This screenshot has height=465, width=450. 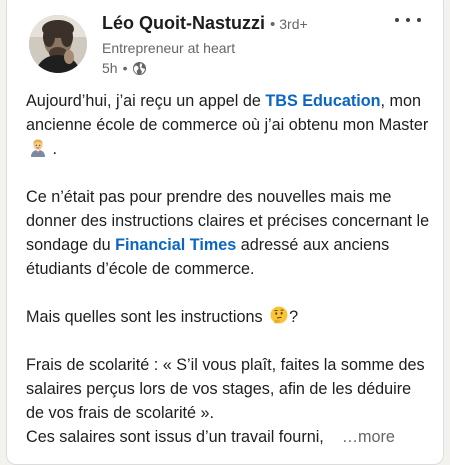 What do you see at coordinates (322, 101) in the screenshot?
I see `tbs-education-link: TBS Education` at bounding box center [322, 101].